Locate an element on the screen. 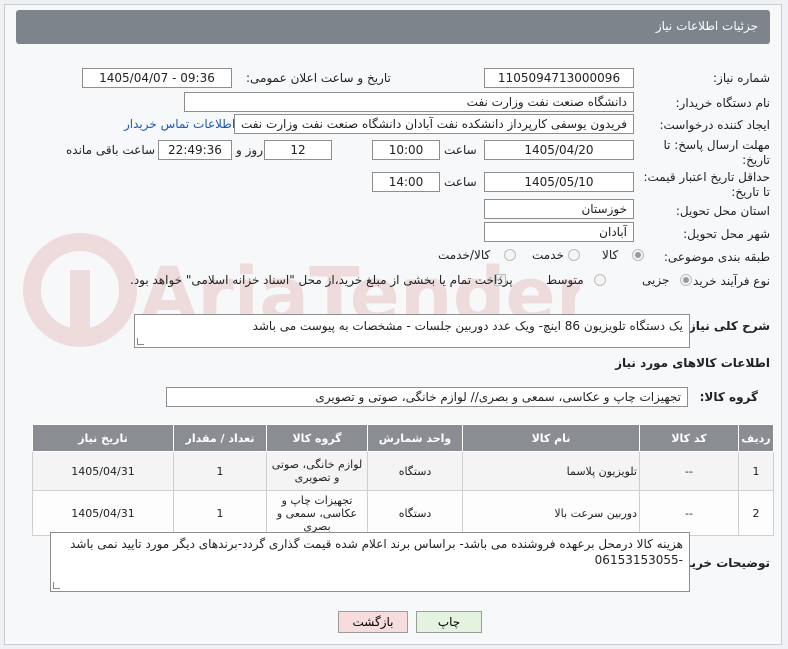  cell-row-number: 1 is located at coordinates (756, 471).